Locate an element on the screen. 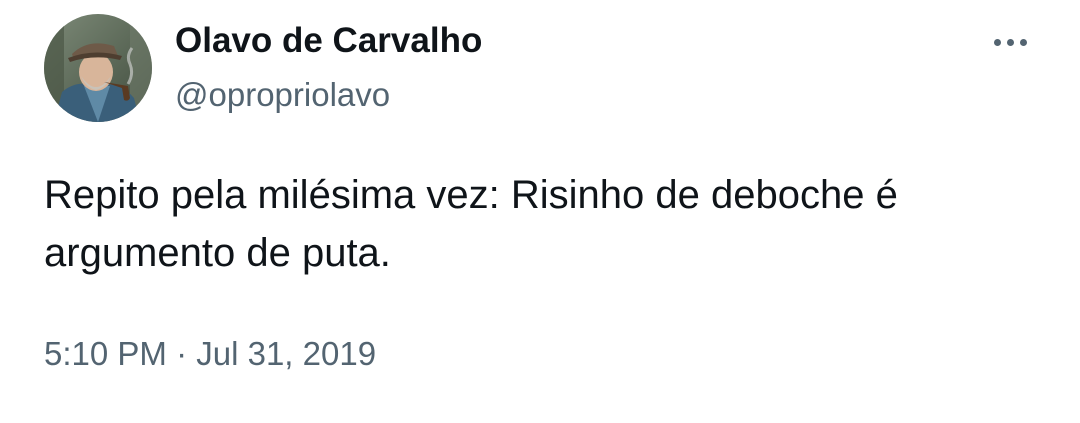 Image resolution: width=1080 pixels, height=423 pixels. avatar is located at coordinates (98, 68).